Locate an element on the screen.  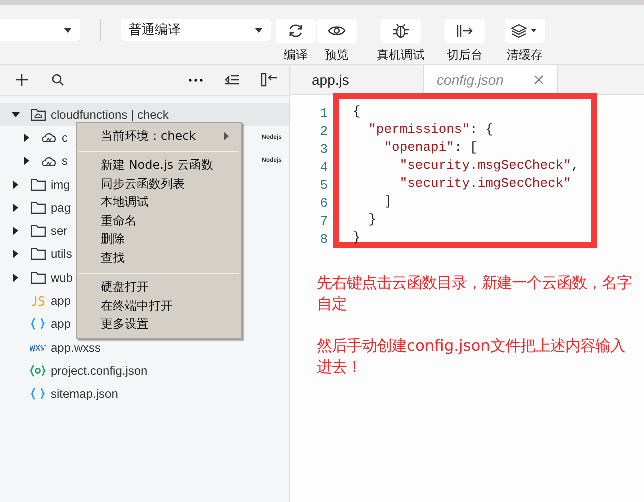
button-label: 清缓存 is located at coordinates (525, 55).